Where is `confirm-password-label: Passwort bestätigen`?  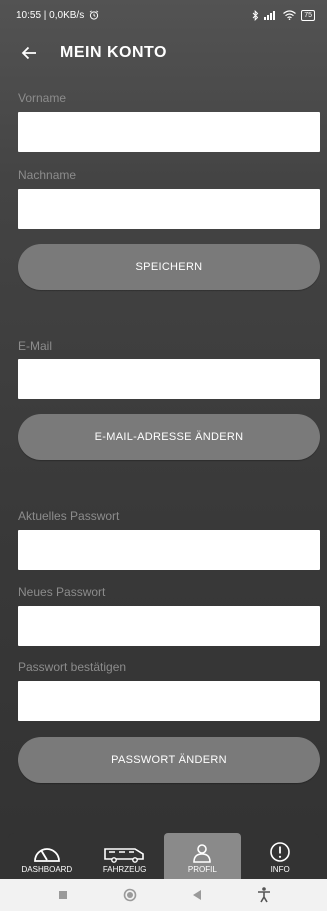 confirm-password-label: Passwort bestätigen is located at coordinates (72, 667).